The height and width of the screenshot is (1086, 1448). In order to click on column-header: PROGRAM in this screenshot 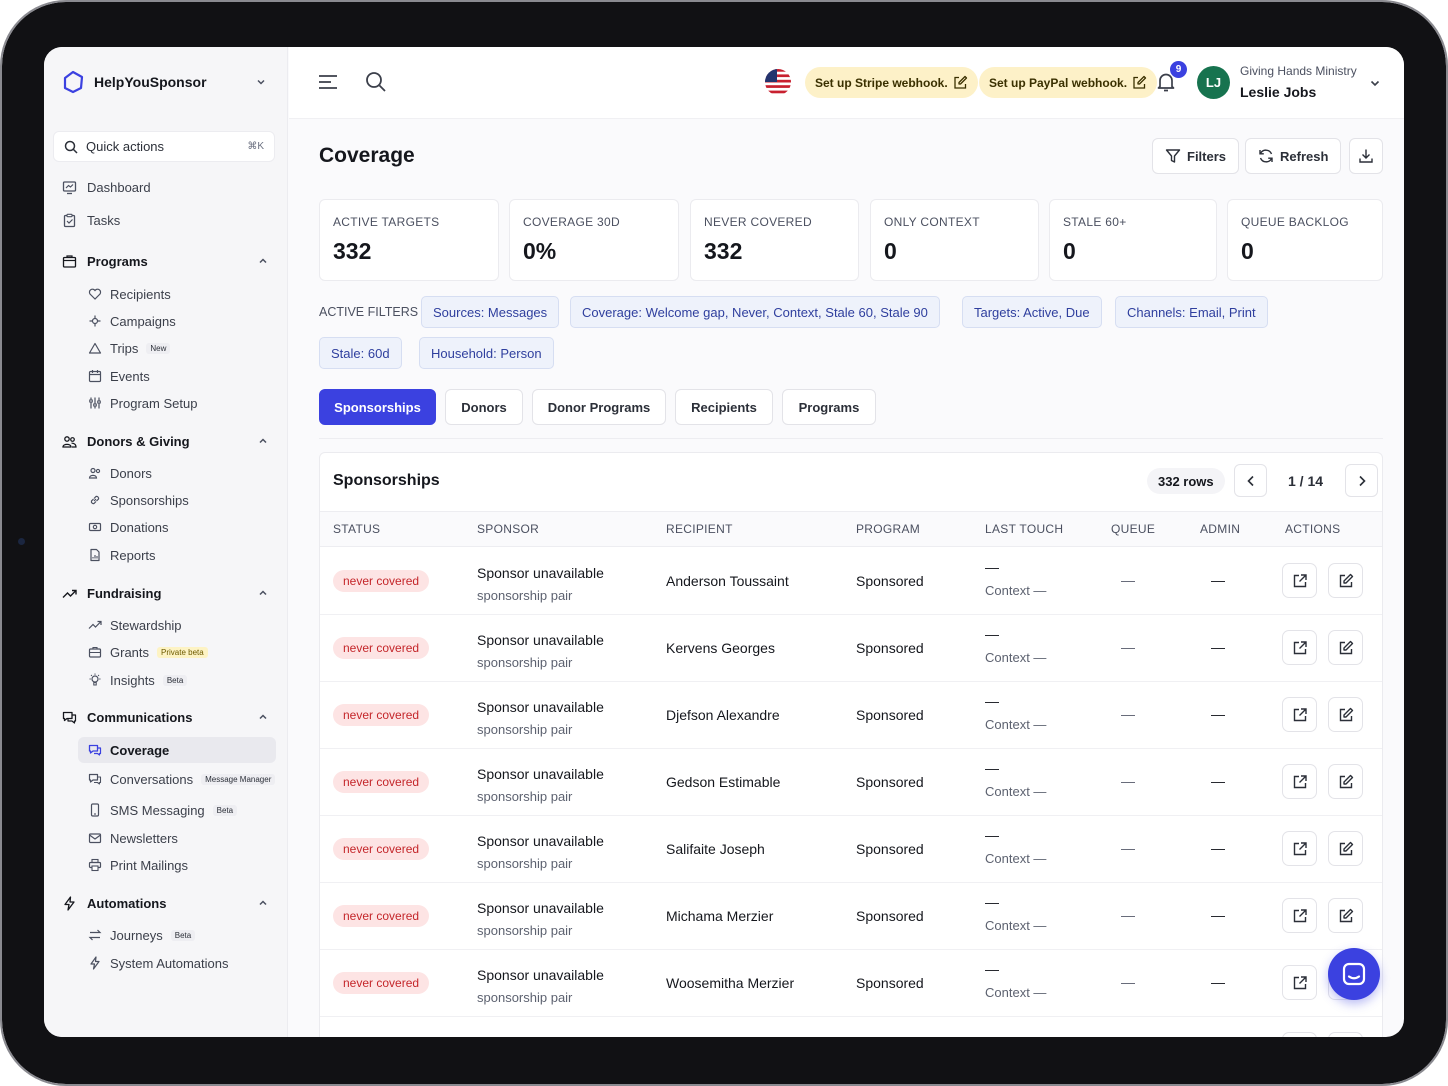, I will do `click(888, 529)`.